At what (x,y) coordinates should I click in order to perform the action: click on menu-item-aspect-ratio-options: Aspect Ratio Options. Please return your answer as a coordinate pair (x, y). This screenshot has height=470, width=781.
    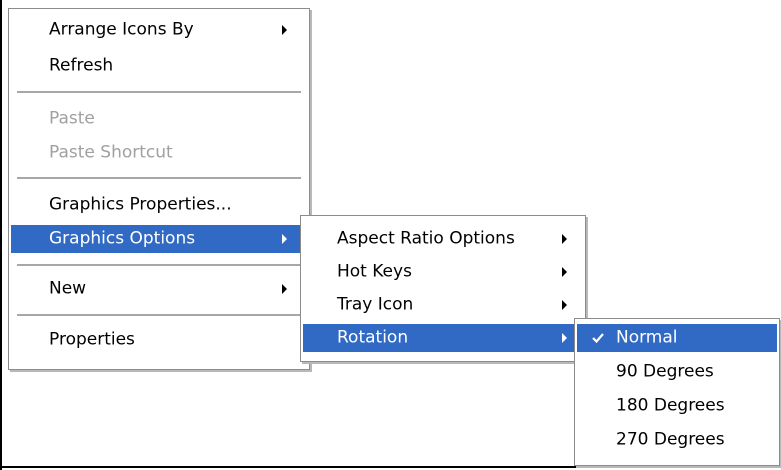
    Looking at the image, I should click on (443, 239).